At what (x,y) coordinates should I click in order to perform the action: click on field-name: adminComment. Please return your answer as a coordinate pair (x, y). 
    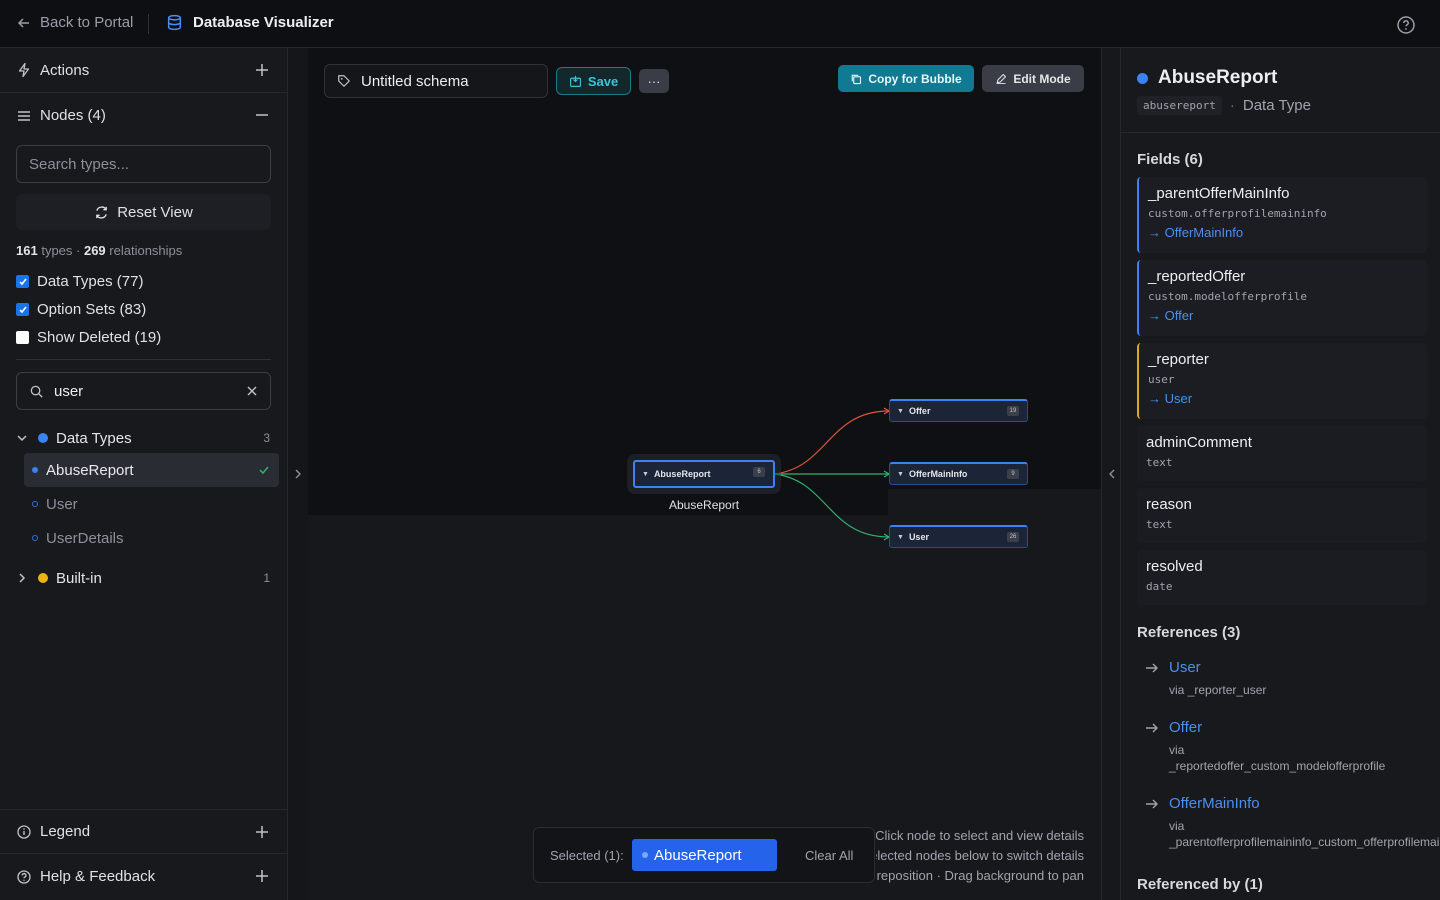
    Looking at the image, I should click on (1199, 442).